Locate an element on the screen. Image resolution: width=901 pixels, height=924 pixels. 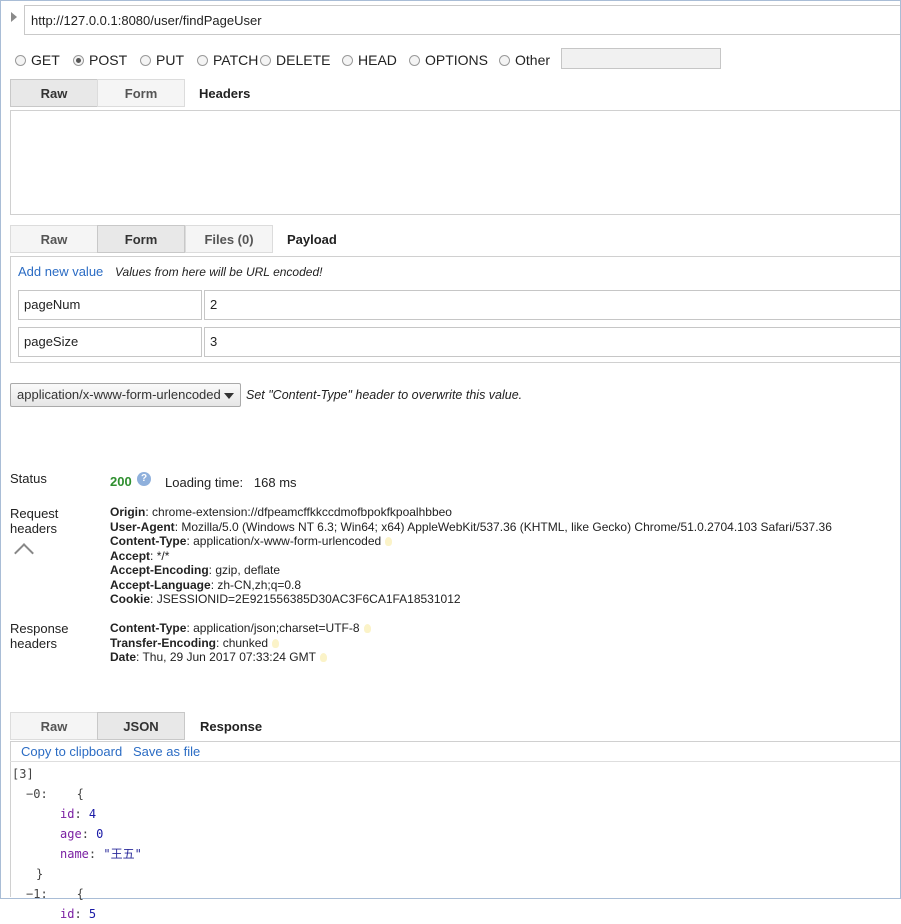
add-new-value-link: Add new value is located at coordinates (60, 271).